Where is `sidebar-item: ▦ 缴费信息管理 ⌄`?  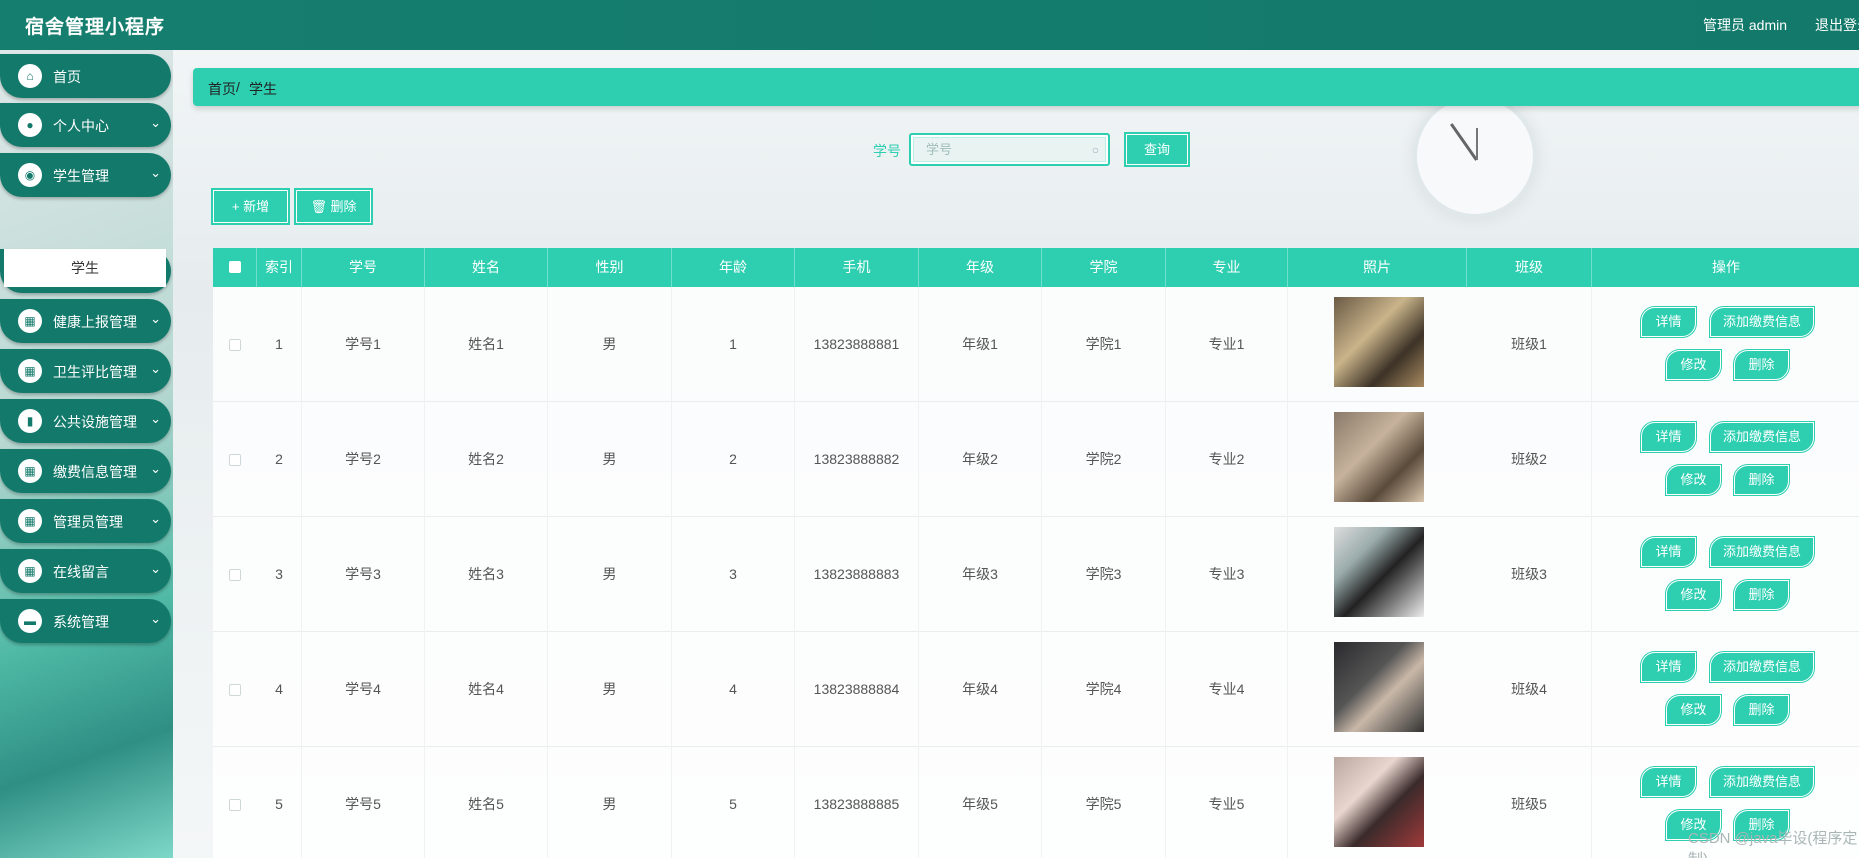 sidebar-item: ▦ 缴费信息管理 ⌄ is located at coordinates (85, 471).